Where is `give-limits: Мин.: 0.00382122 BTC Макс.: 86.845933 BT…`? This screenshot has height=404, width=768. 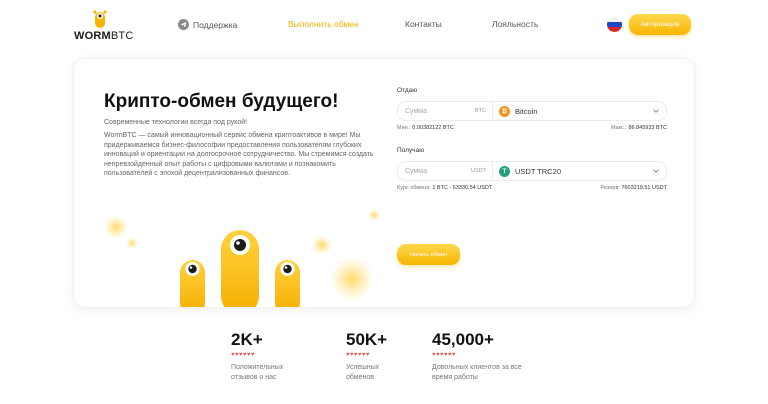 give-limits: Мин.: 0.00382122 BTC Макс.: 86.845933 BT… is located at coordinates (532, 128).